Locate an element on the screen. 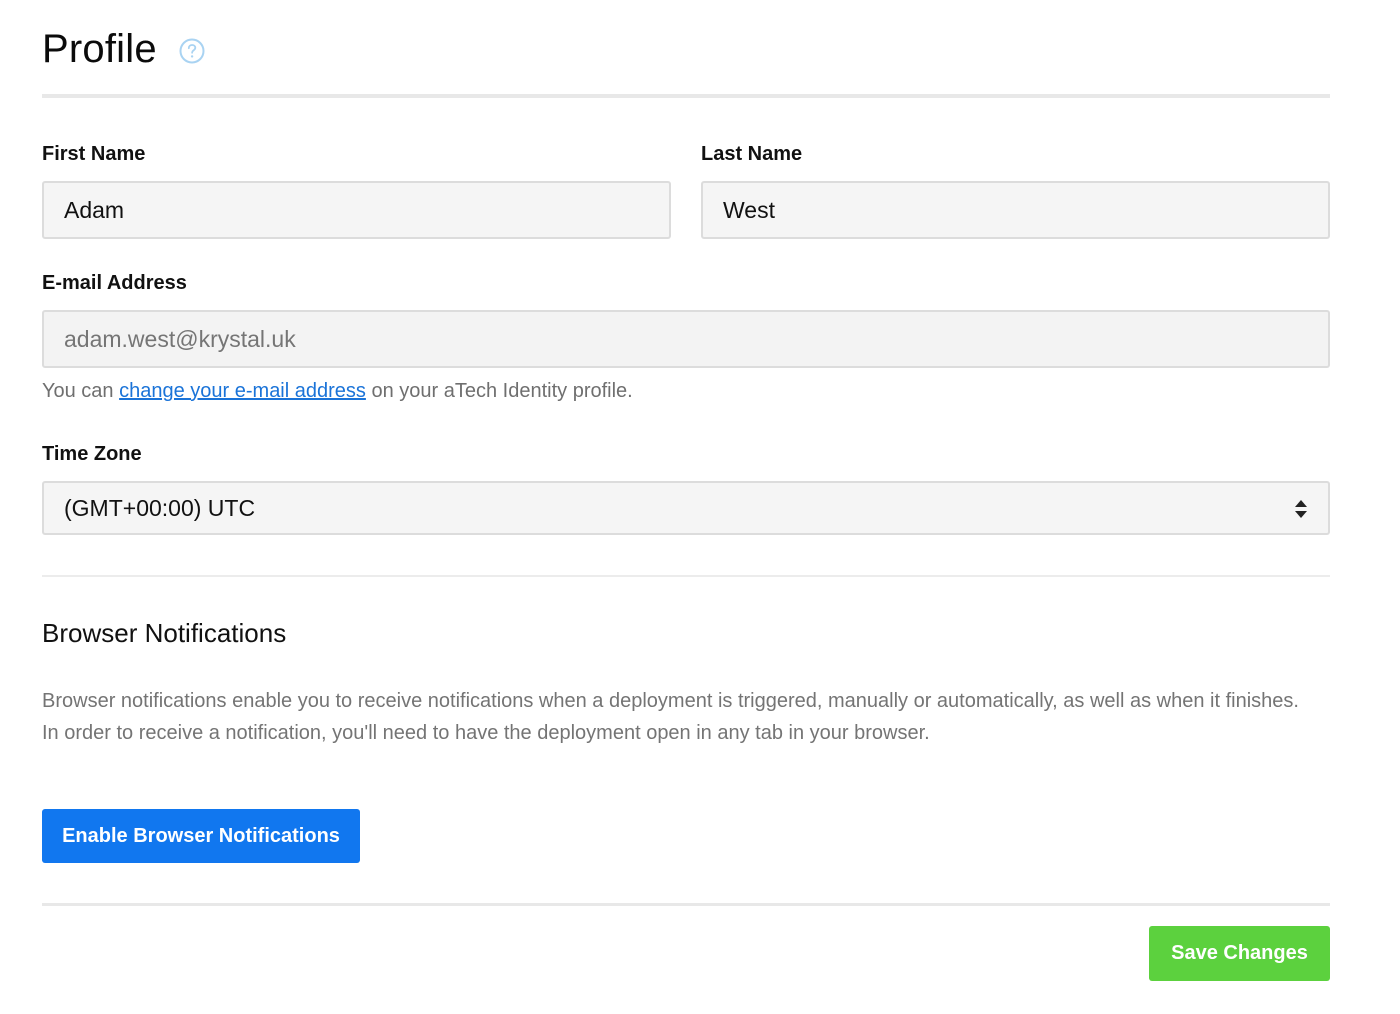 The width and height of the screenshot is (1400, 1014). footer-divider is located at coordinates (686, 904).